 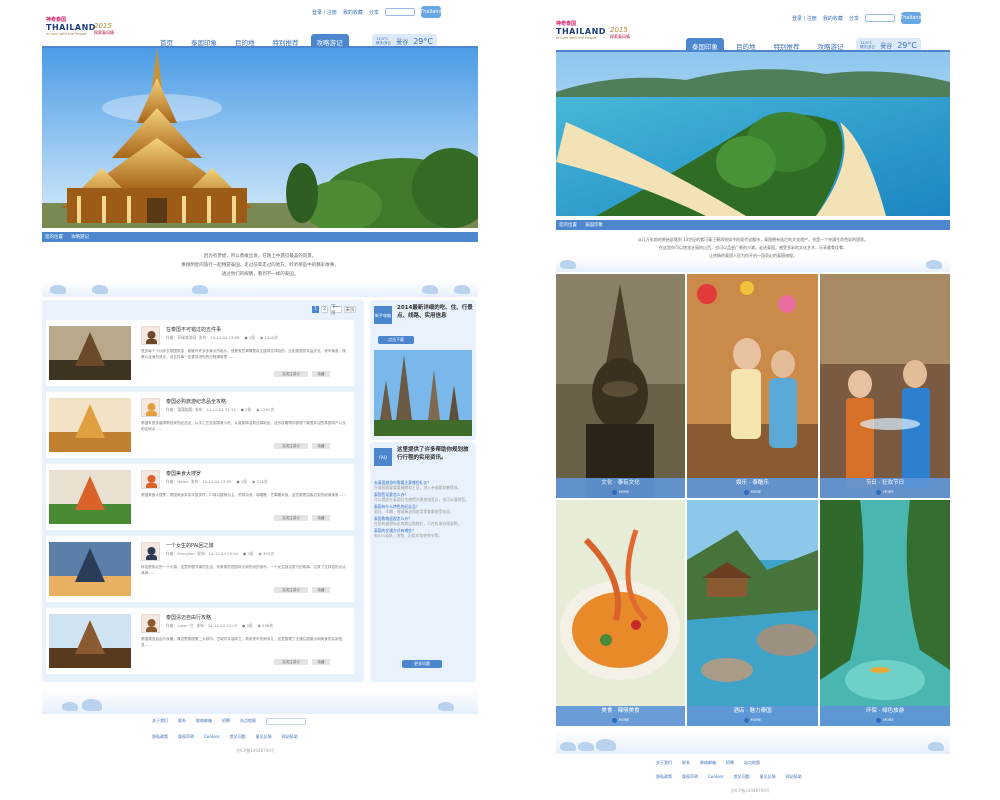 I want to click on next-page: 下一页, so click(x=336, y=310).